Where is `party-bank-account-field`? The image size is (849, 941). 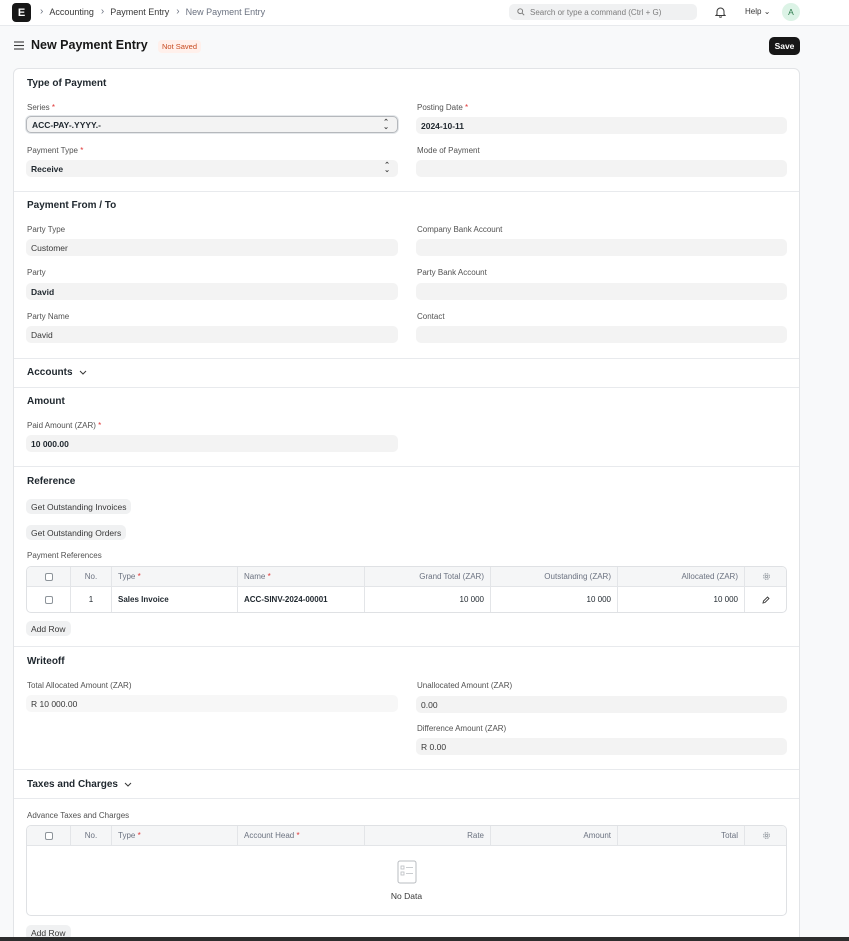 party-bank-account-field is located at coordinates (601, 291).